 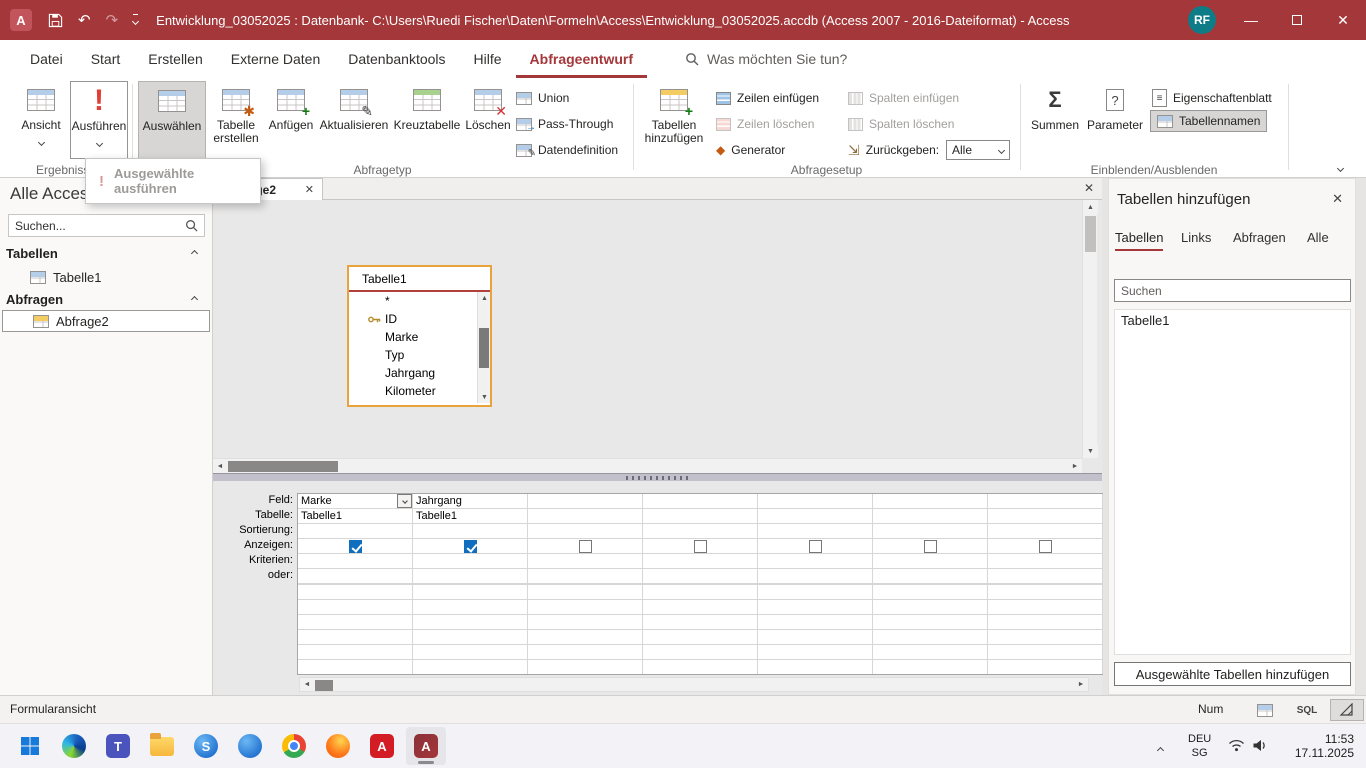 I want to click on close-button: ✕, so click(x=1343, y=20).